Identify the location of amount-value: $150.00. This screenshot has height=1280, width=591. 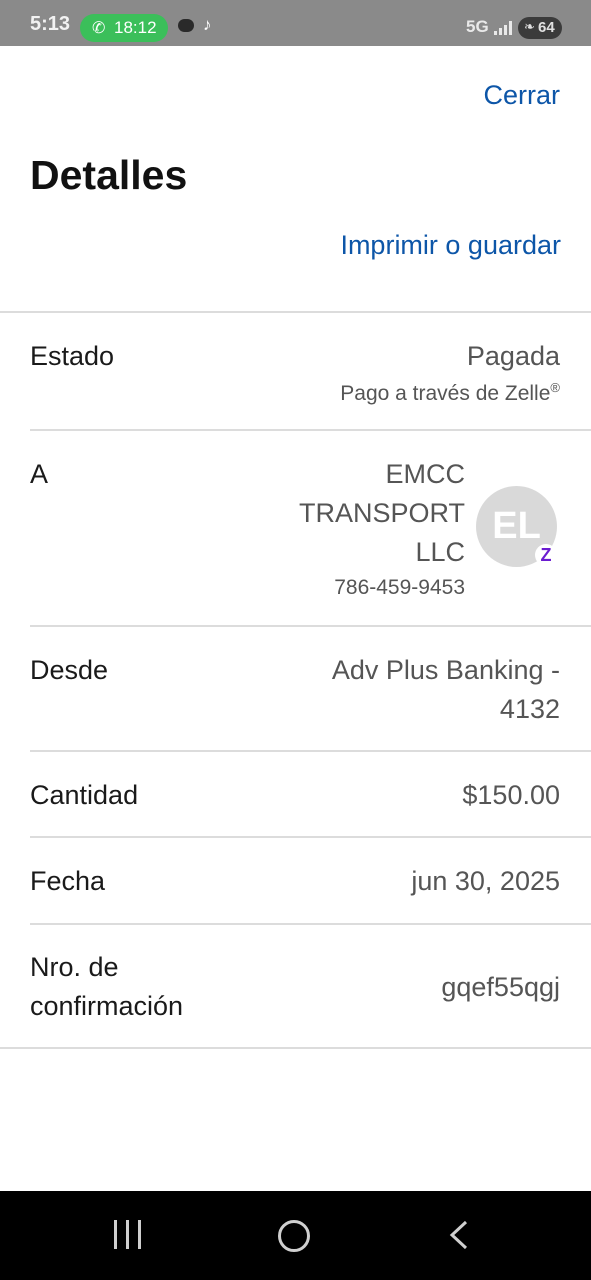
(511, 795).